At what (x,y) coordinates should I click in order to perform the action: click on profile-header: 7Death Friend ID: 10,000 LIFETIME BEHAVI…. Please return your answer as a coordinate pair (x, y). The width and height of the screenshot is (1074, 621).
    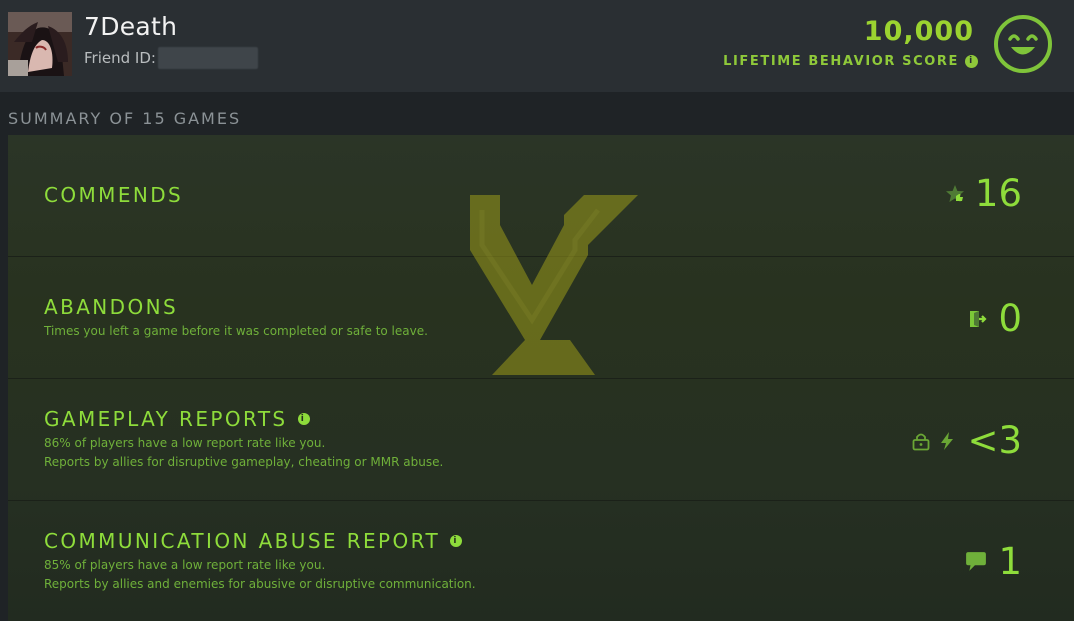
    Looking at the image, I should click on (537, 46).